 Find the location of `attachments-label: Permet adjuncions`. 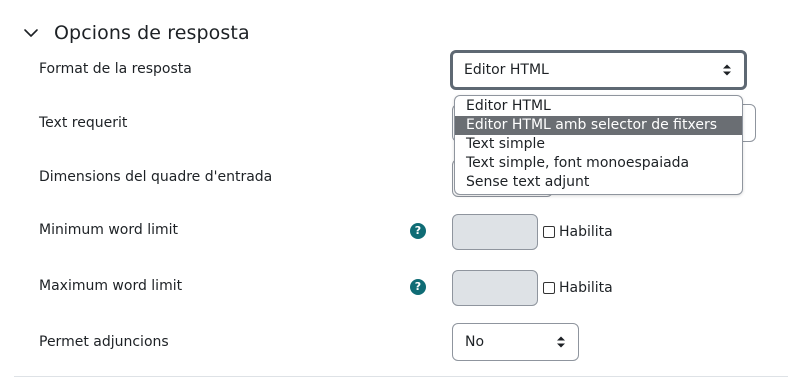

attachments-label: Permet adjuncions is located at coordinates (104, 342).